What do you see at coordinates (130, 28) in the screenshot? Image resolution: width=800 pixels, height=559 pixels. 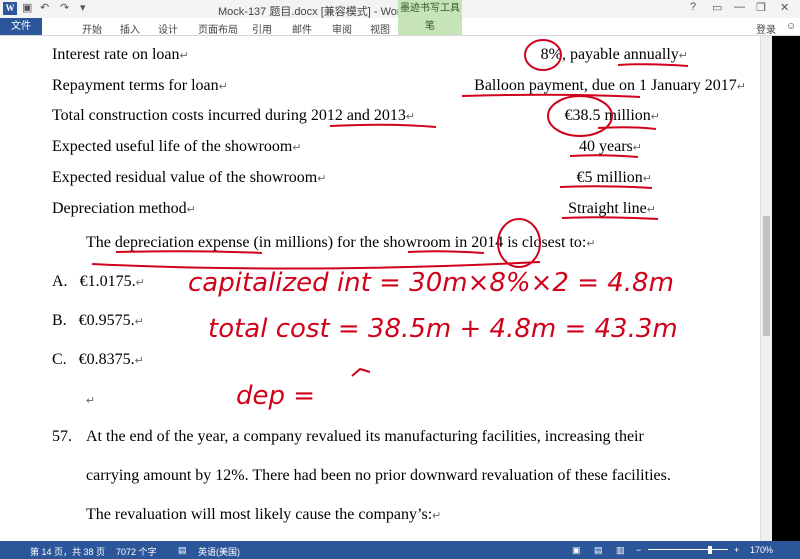 I see `tab-insert: 插入` at bounding box center [130, 28].